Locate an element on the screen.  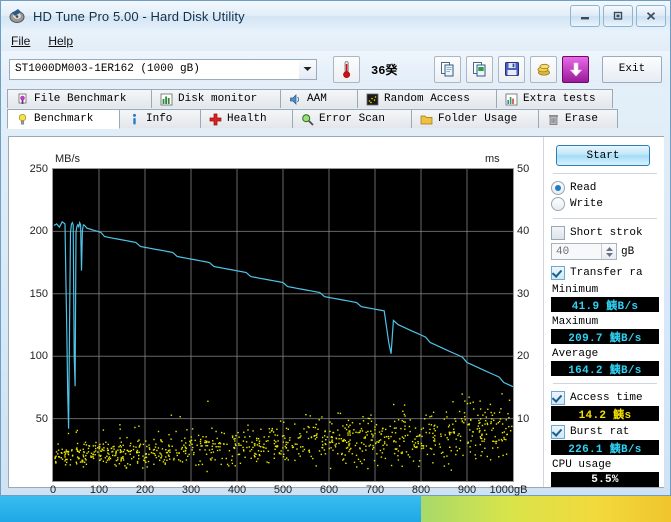
chart-y-tick-label: 200 is located at coordinates (38, 231).